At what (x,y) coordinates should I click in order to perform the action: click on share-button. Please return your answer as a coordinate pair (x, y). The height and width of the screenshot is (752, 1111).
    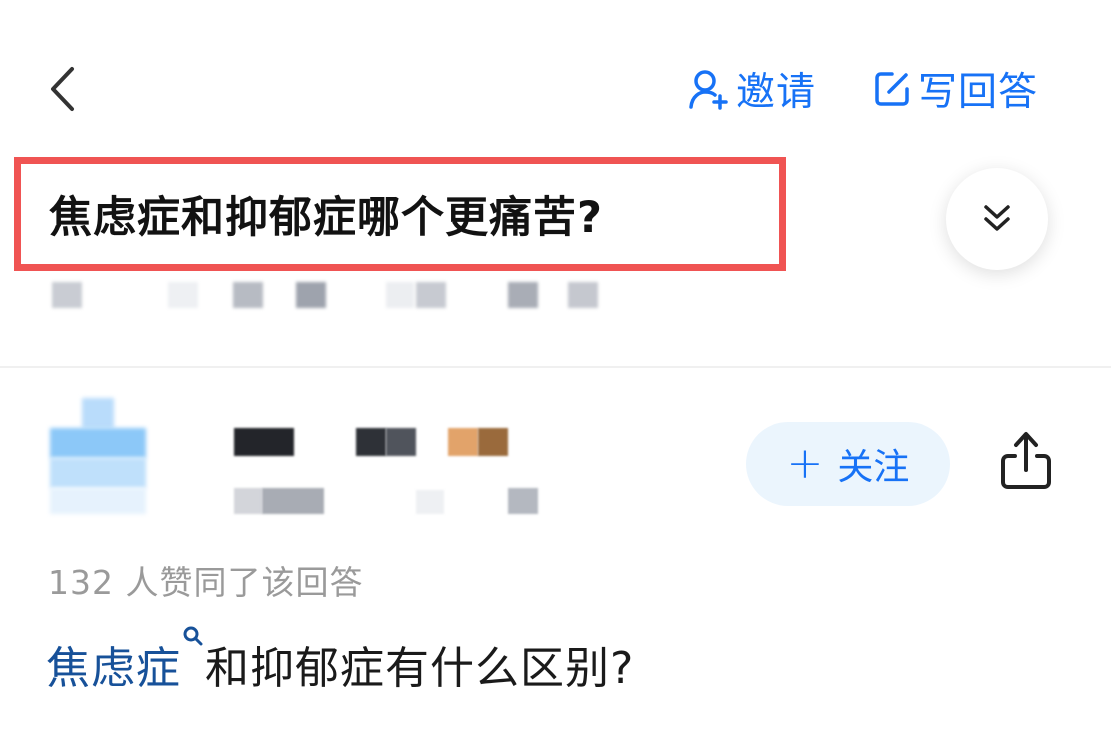
    Looking at the image, I should click on (1026, 461).